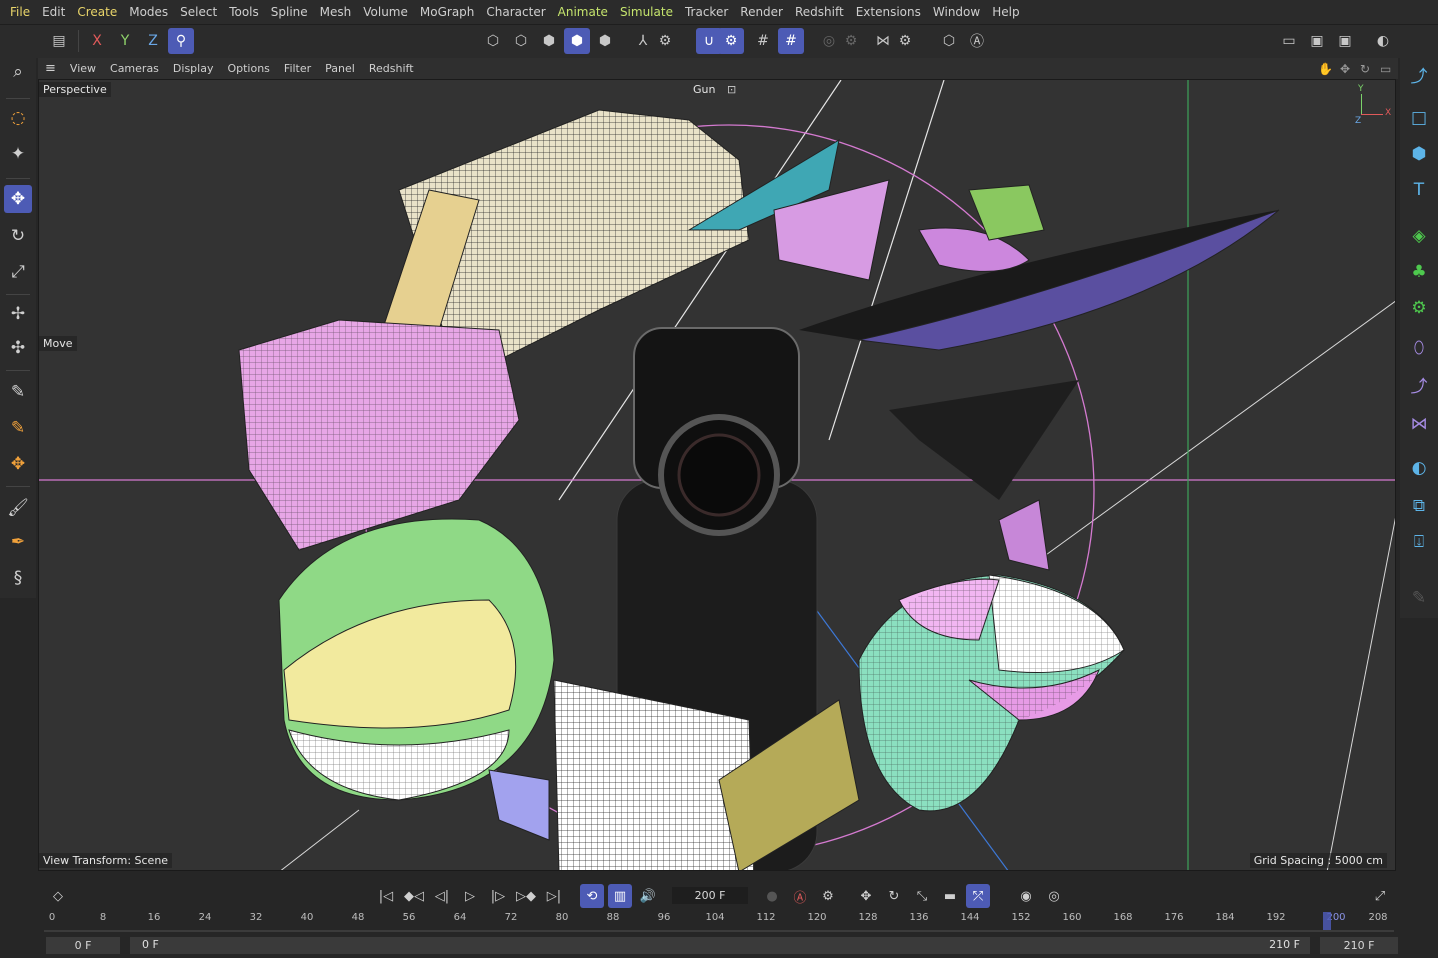  Describe the element at coordinates (665, 41) in the screenshot. I see `axis-settings-gear-icon: ⚙` at that location.